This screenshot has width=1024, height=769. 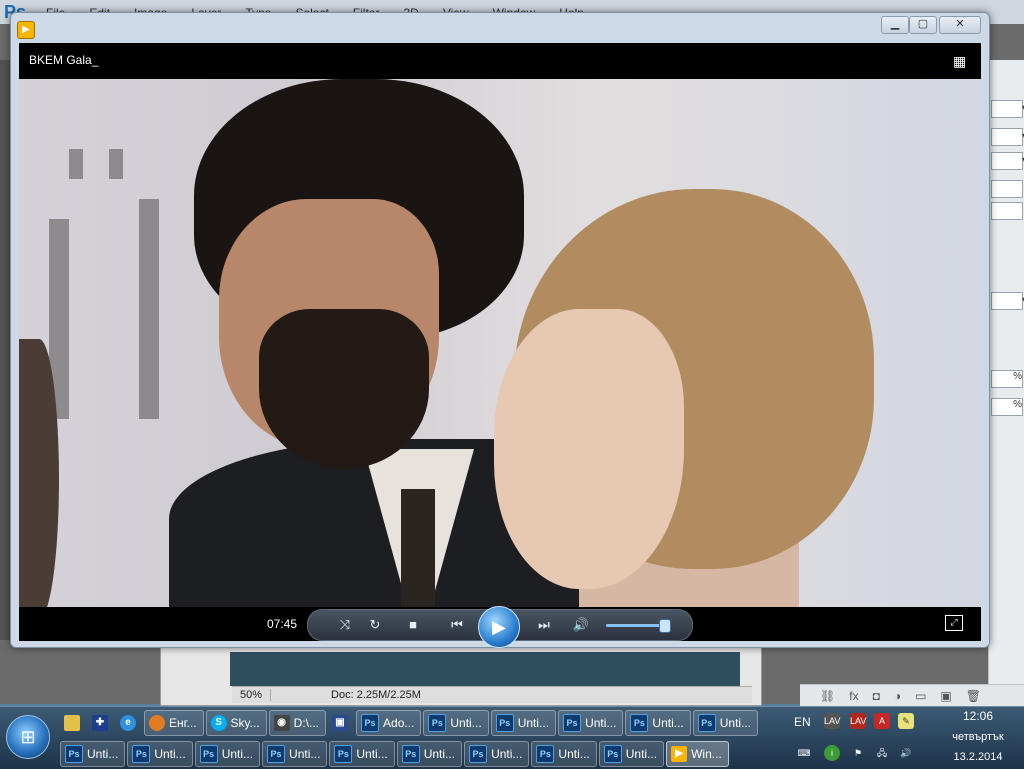 I want to click on controls-bar: ⤨ ↻ ■ ⏮ ▶ ⏭ 🔊, so click(x=500, y=627).